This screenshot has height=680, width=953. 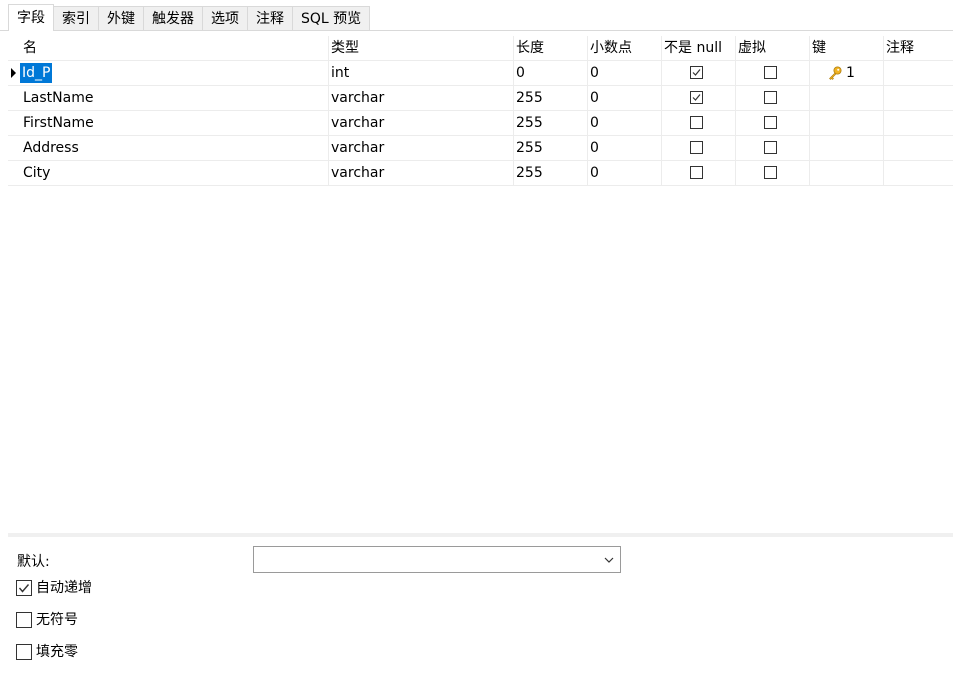 What do you see at coordinates (174, 98) in the screenshot?
I see `cell-name: LastName` at bounding box center [174, 98].